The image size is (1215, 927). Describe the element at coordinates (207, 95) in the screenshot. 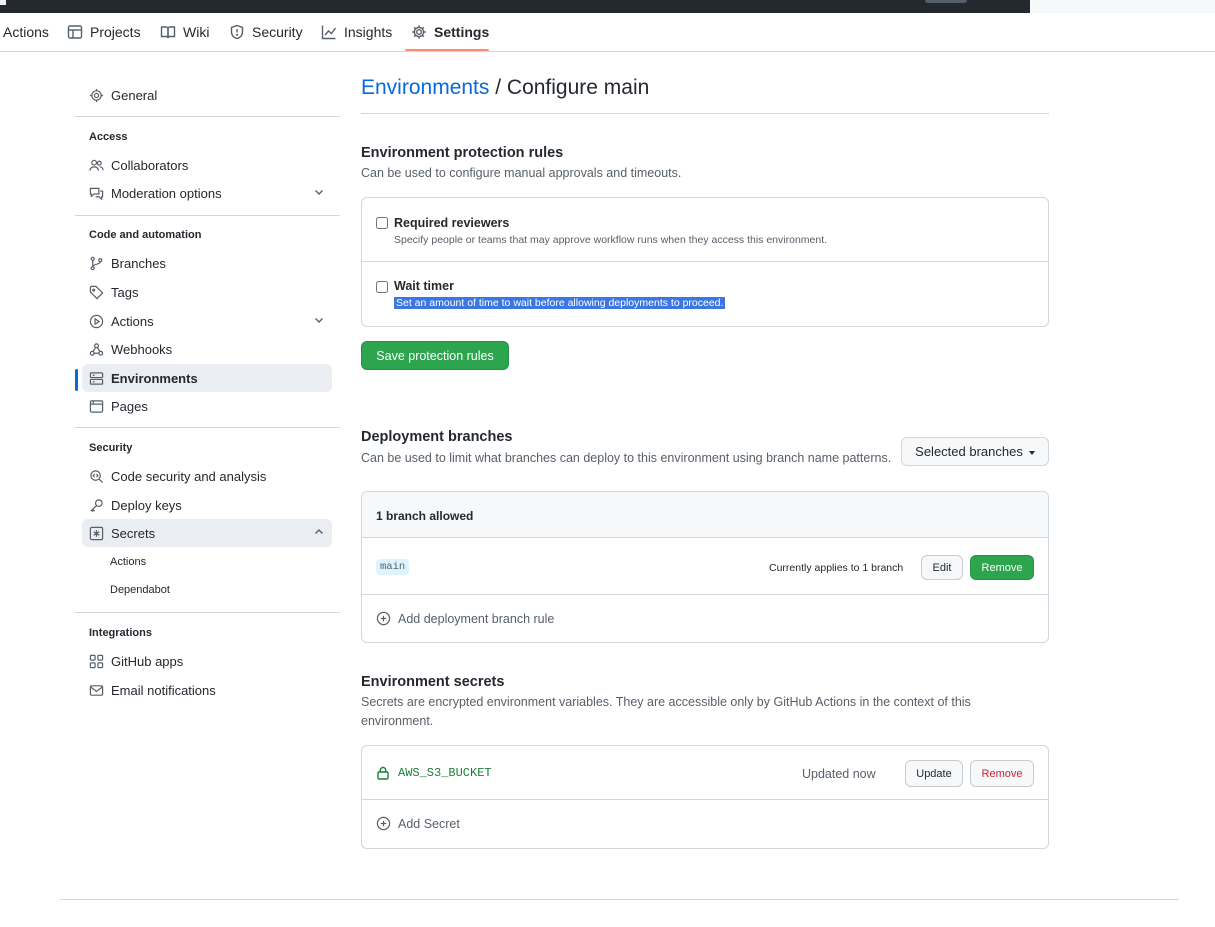

I see `sidebar-item-general: General` at that location.